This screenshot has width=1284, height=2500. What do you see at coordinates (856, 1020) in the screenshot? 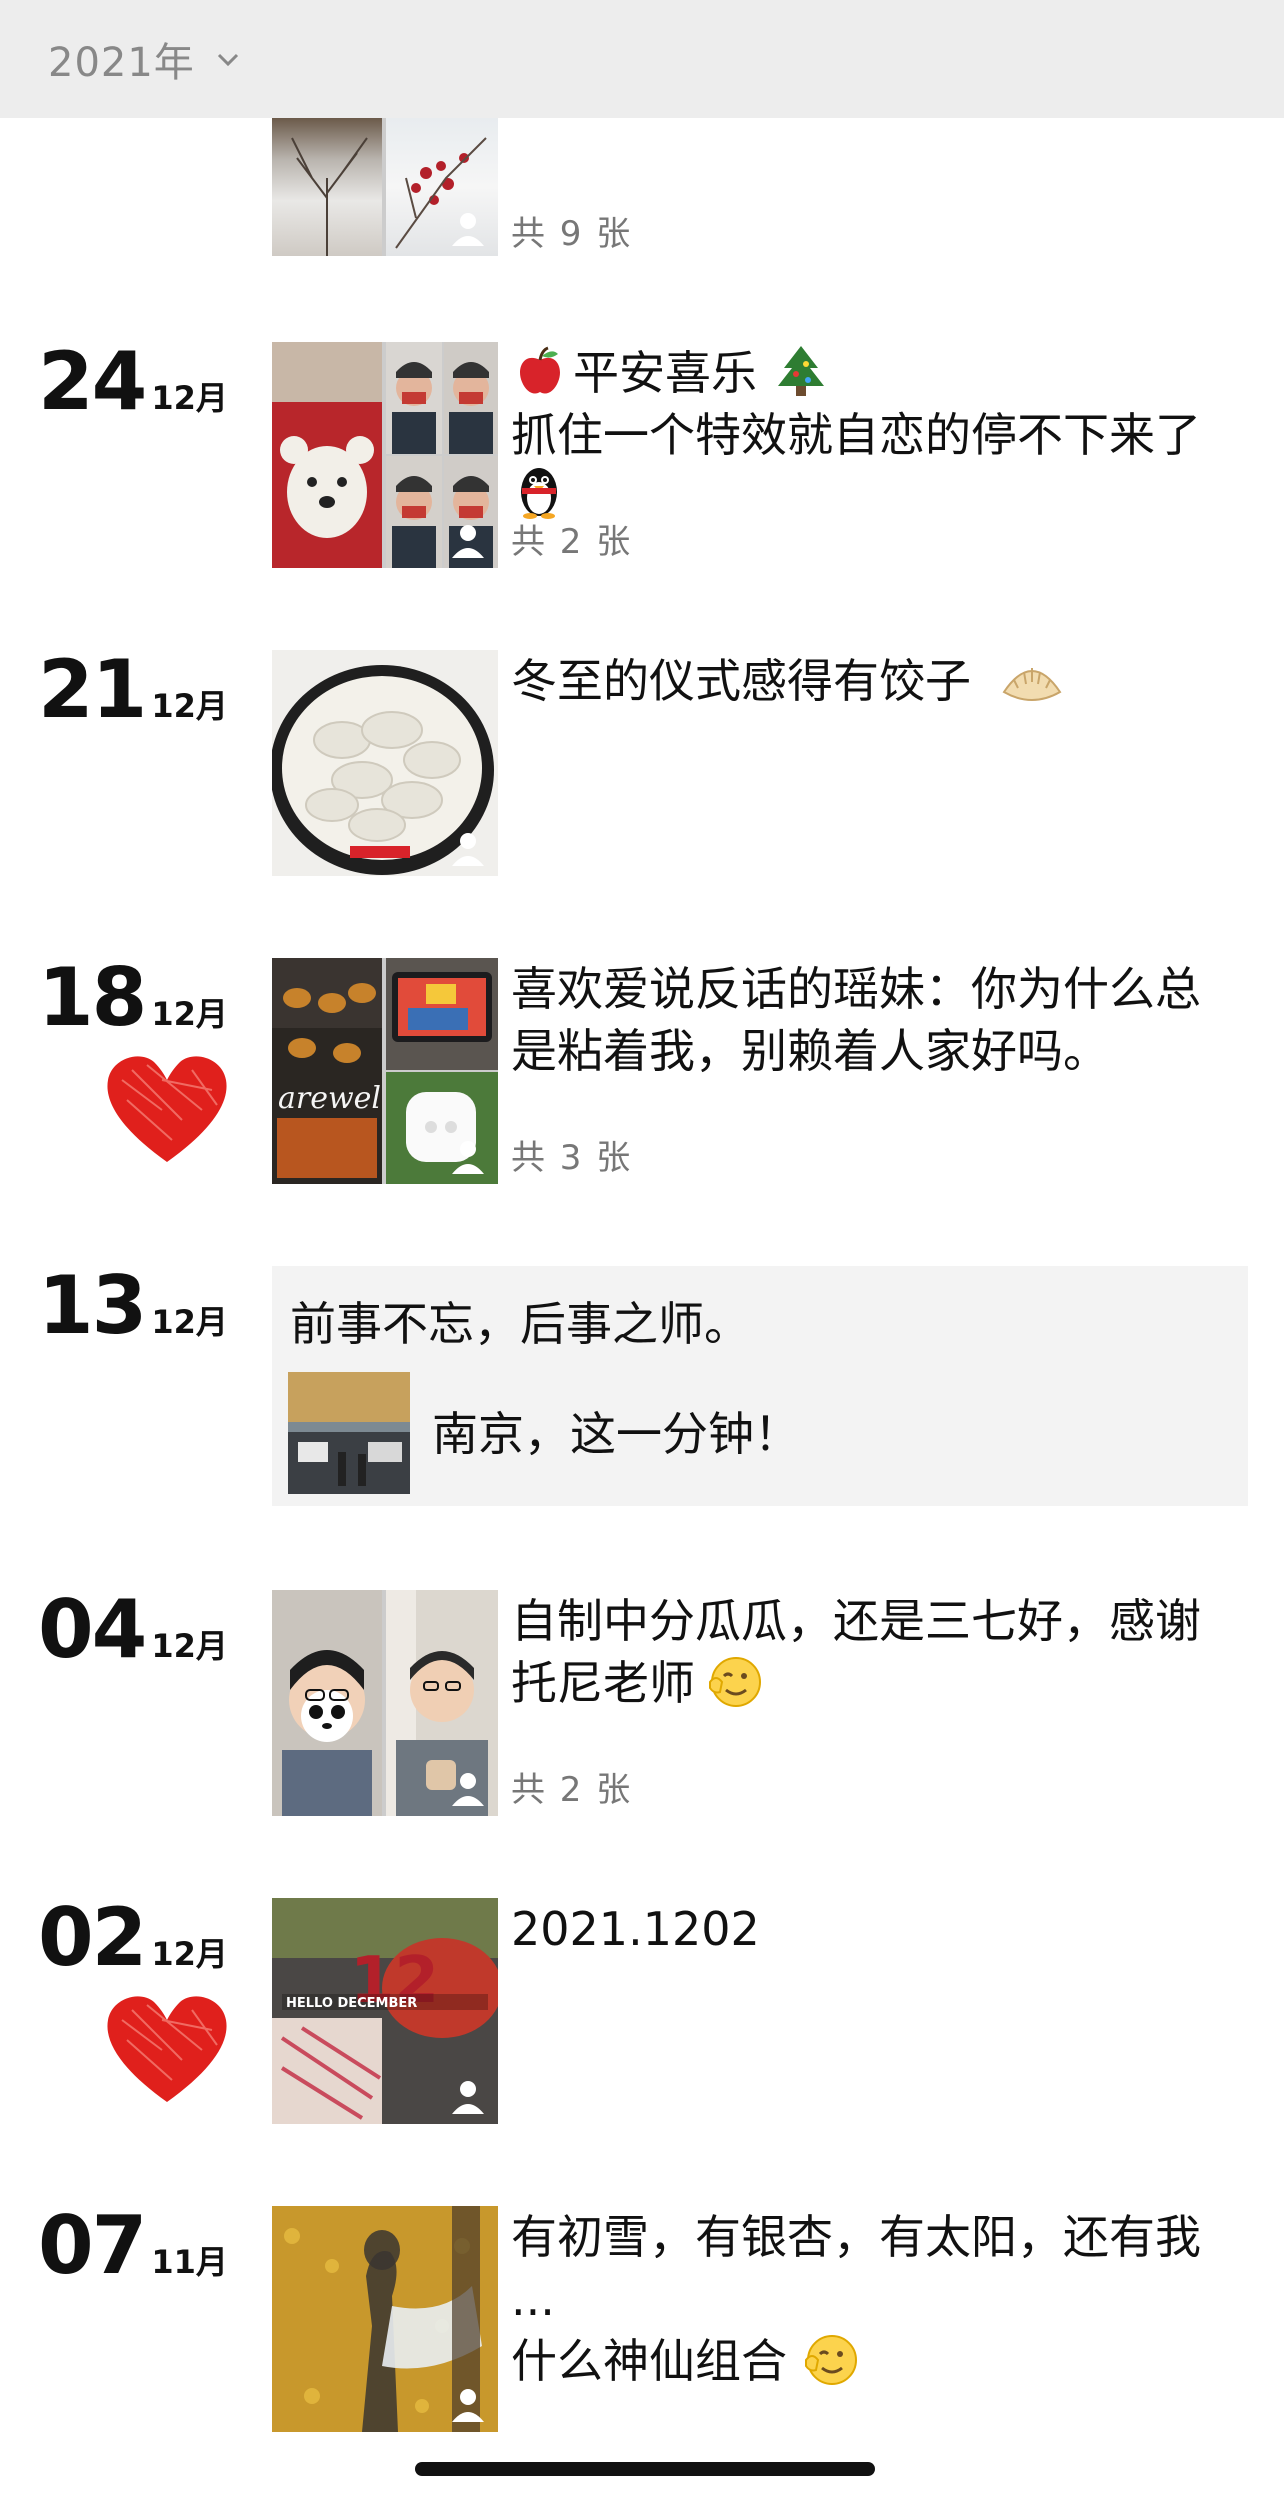
I see `post-text: 喜欢爱说反话的瑶妹：你为什么总 是粘着我，别赖着人家好吗。` at bounding box center [856, 1020].